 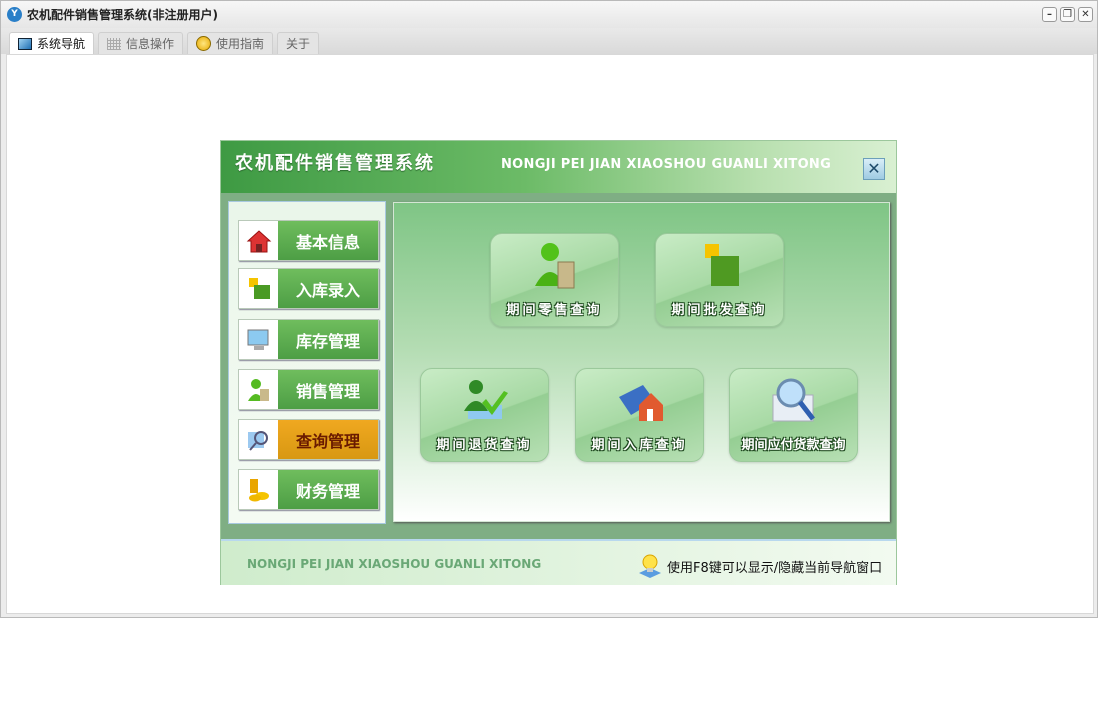 I want to click on nav-label: 入库录入, so click(x=328, y=288).